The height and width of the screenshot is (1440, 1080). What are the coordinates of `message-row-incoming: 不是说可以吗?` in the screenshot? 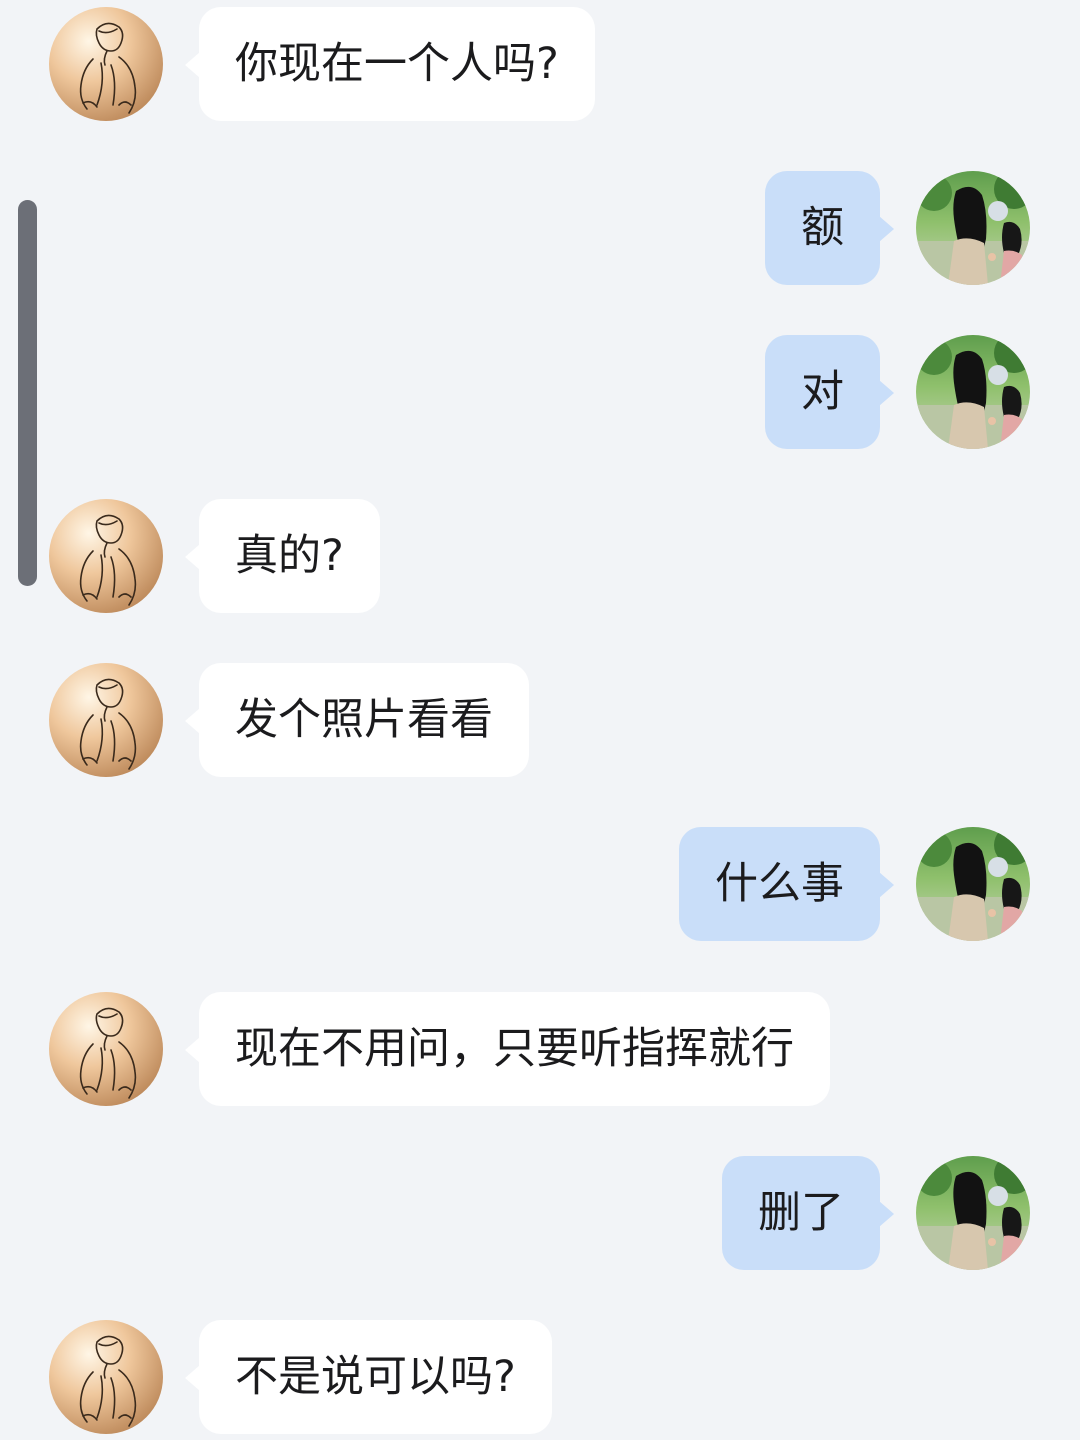 It's located at (540, 1373).